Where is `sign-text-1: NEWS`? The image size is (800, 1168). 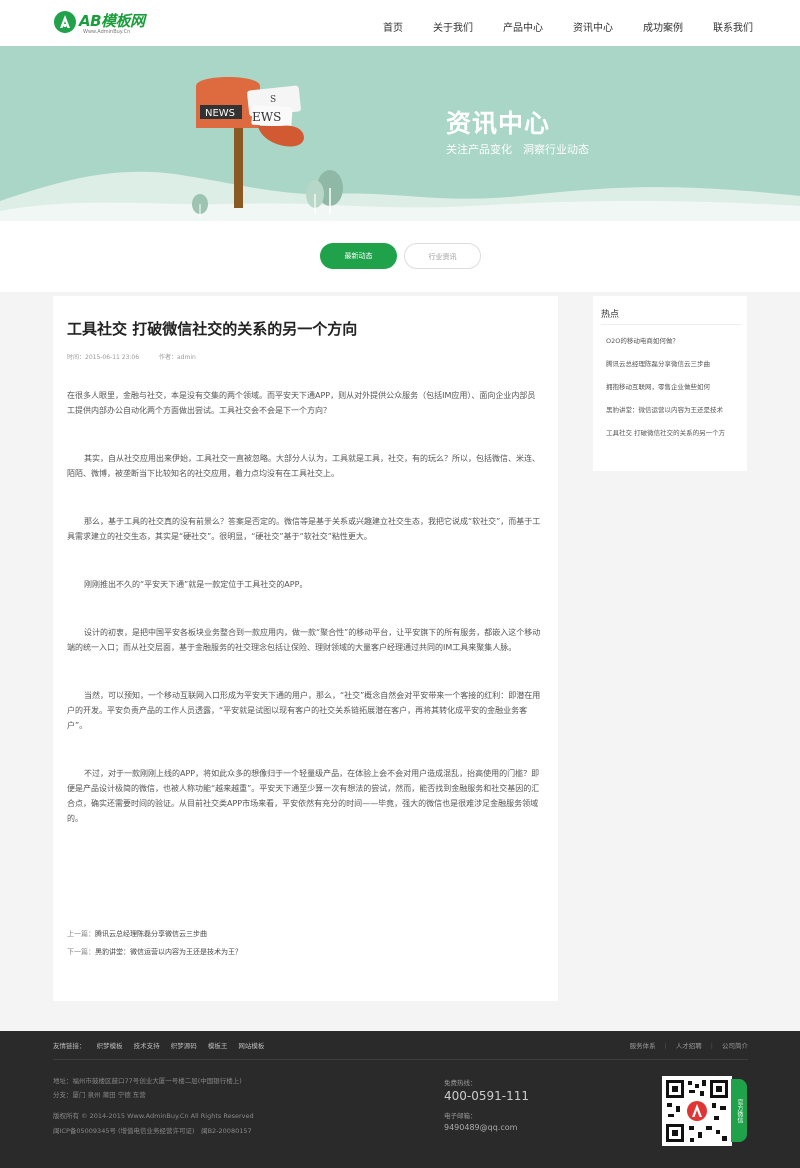 sign-text-1: NEWS is located at coordinates (220, 113).